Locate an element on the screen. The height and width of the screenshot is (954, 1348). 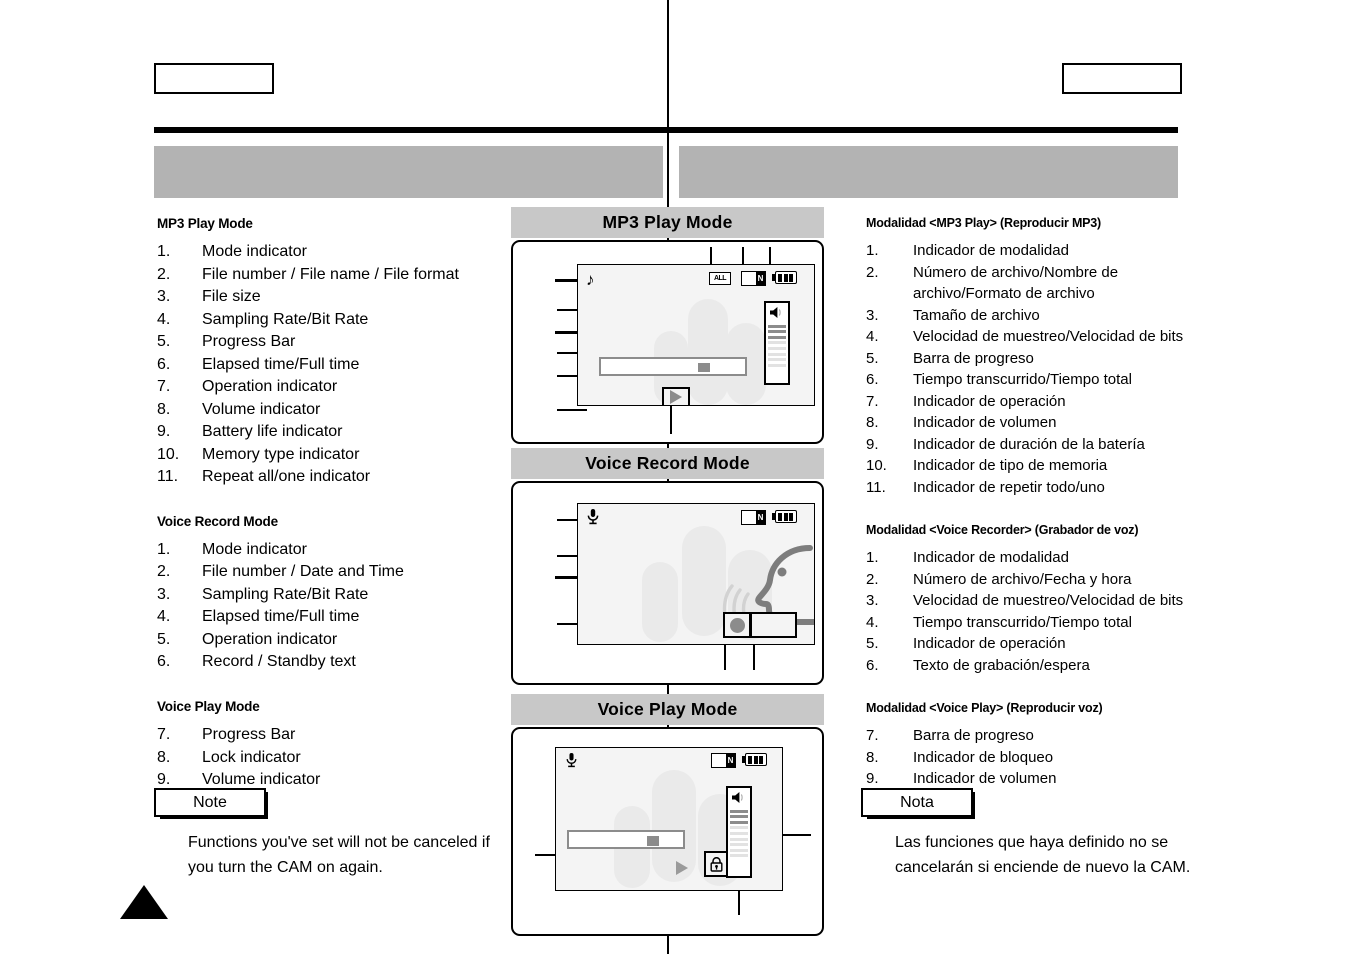
list-item: 9. Indicador de duración de la batería is located at coordinates (1031, 445).